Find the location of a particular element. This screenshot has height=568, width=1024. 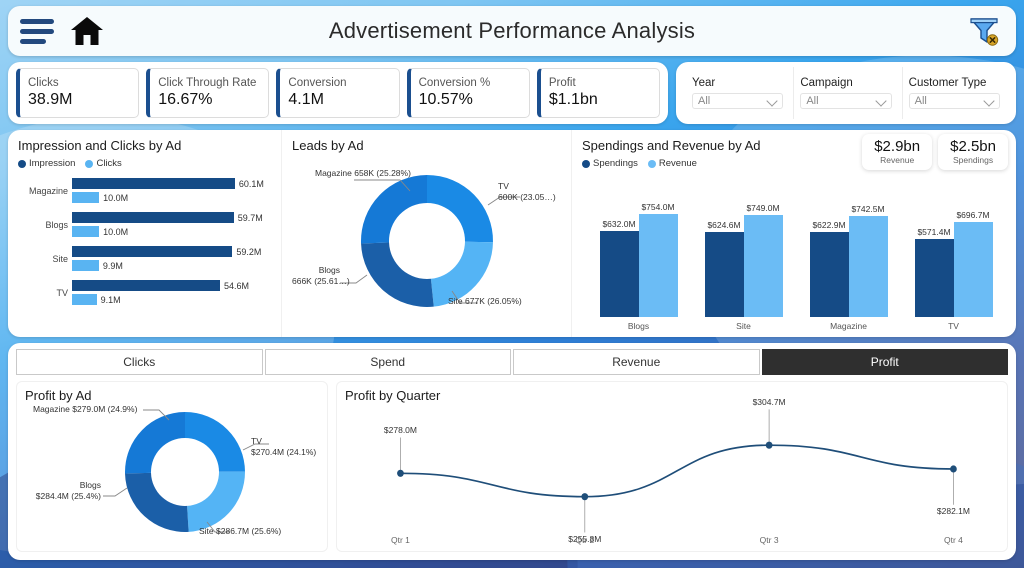

kpi-conversion: Conversion 4.1M is located at coordinates (338, 93).